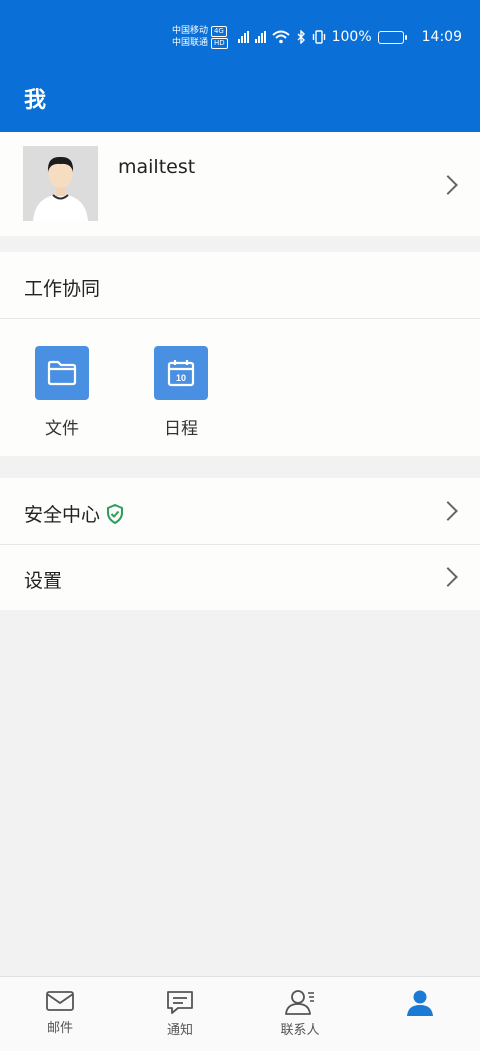 Image resolution: width=480 pixels, height=1051 pixels. I want to click on header-bar: 中国移动 4G 中国联通 HD 100% 14:09 我, so click(240, 66).